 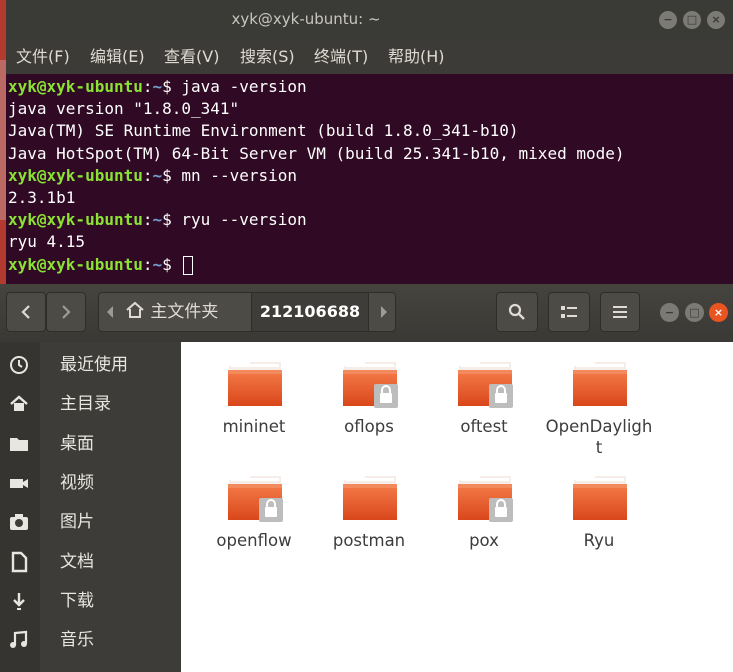 I want to click on search-icon, so click(x=516, y=311).